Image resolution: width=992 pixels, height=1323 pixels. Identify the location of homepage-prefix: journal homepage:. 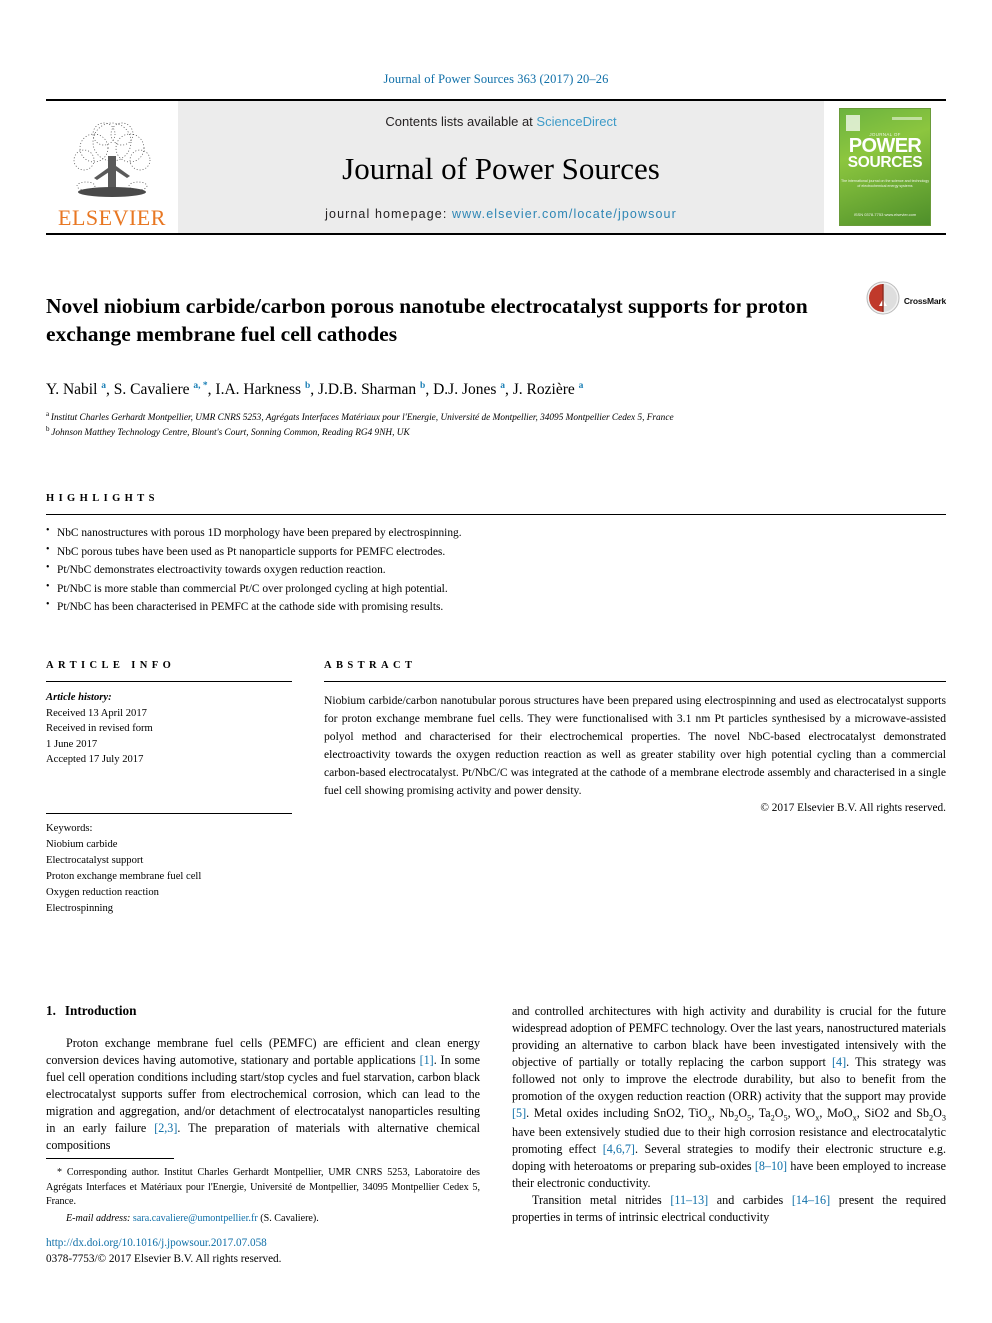
(388, 214).